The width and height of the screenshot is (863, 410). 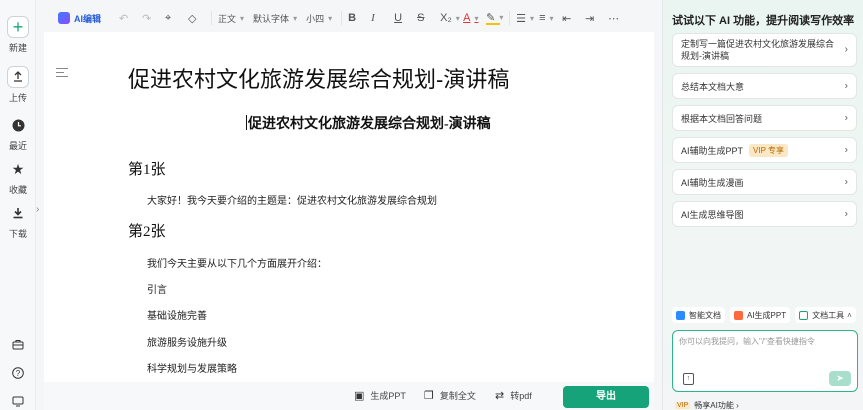 What do you see at coordinates (147, 230) in the screenshot?
I see `section-heading: 第2张` at bounding box center [147, 230].